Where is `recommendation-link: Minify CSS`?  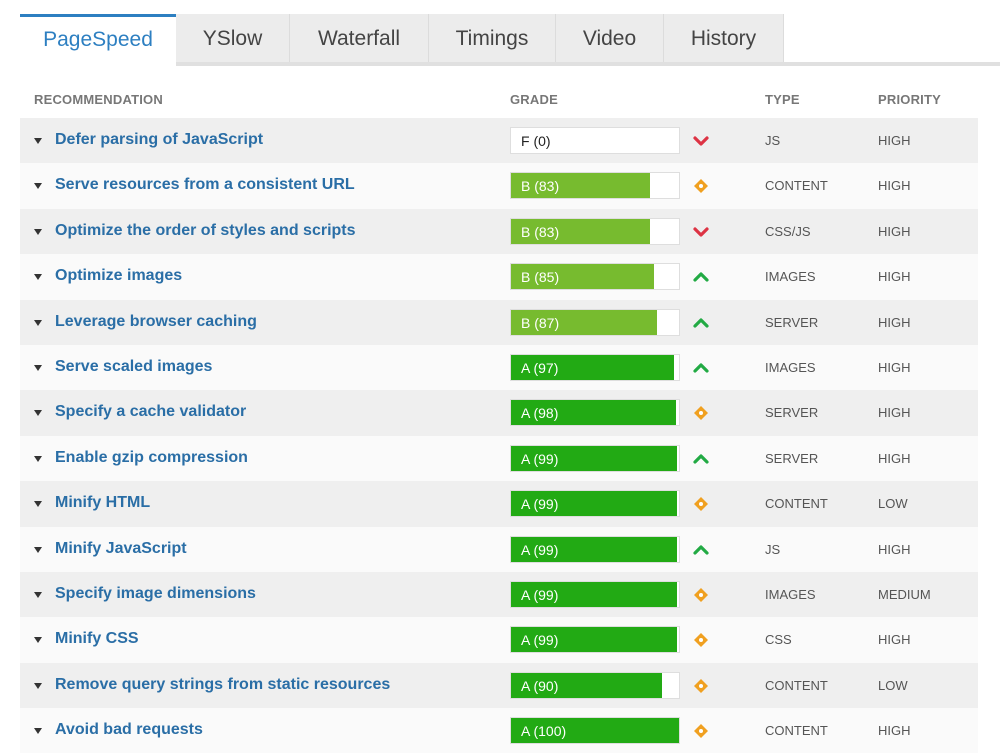 recommendation-link: Minify CSS is located at coordinates (97, 639).